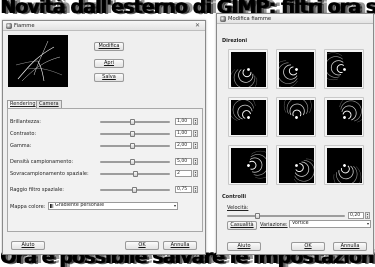  I want to click on sample-density-input: 5,00, so click(183, 161).